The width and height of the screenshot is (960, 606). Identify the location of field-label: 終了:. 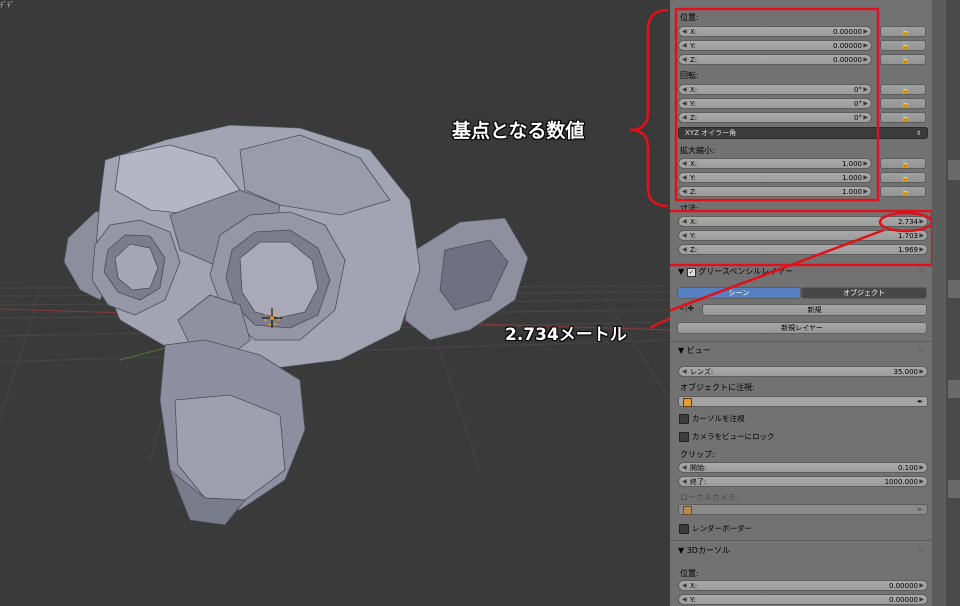
(698, 482).